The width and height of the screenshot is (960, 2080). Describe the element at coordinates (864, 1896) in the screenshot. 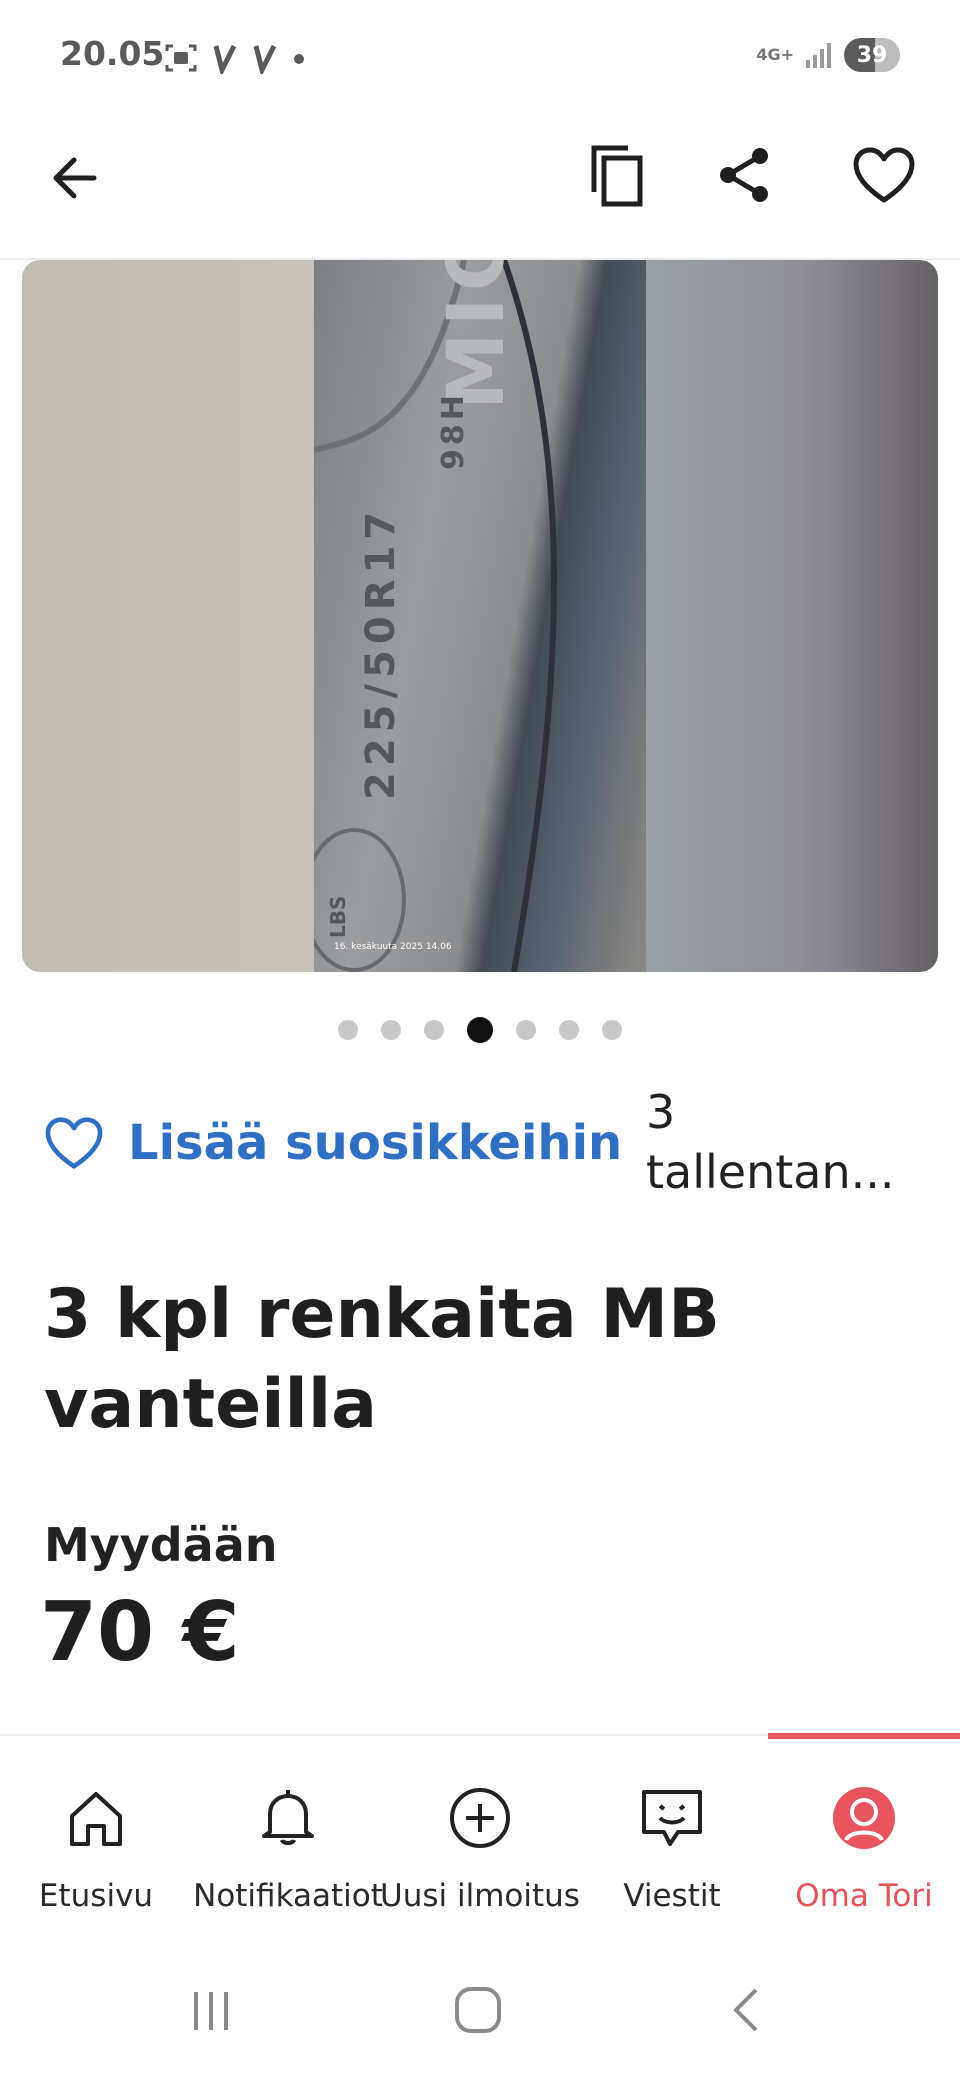

I see `nav-label: Oma Tori` at that location.